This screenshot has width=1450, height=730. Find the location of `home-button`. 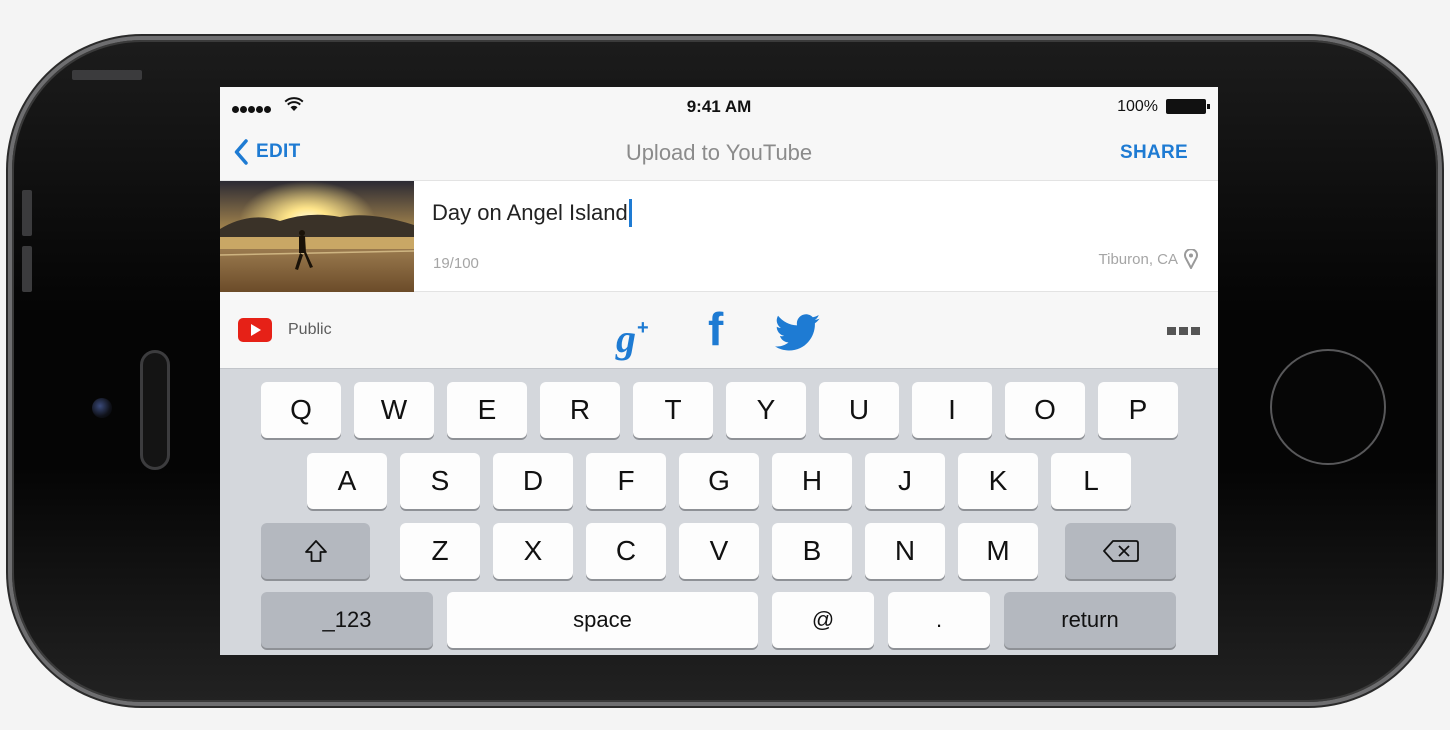

home-button is located at coordinates (1328, 407).